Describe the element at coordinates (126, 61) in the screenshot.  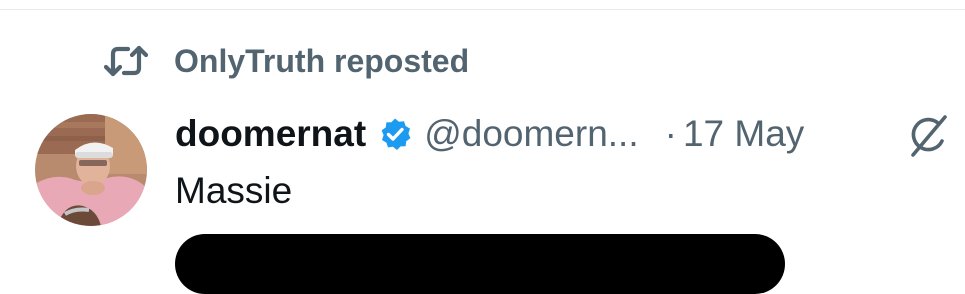
I see `repost-icon` at that location.